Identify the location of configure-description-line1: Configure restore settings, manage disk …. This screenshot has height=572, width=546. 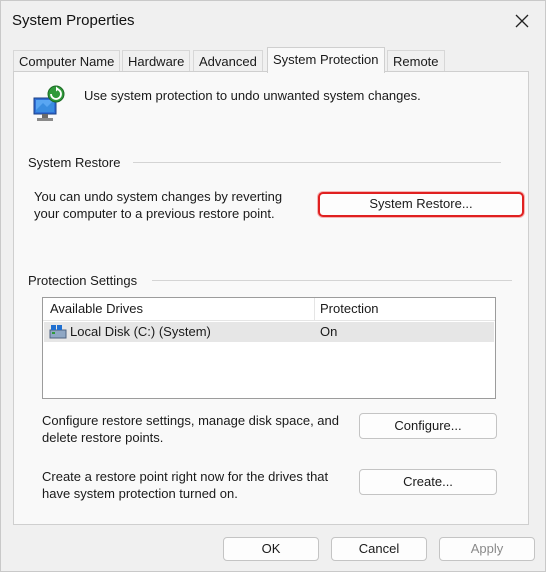
(191, 420).